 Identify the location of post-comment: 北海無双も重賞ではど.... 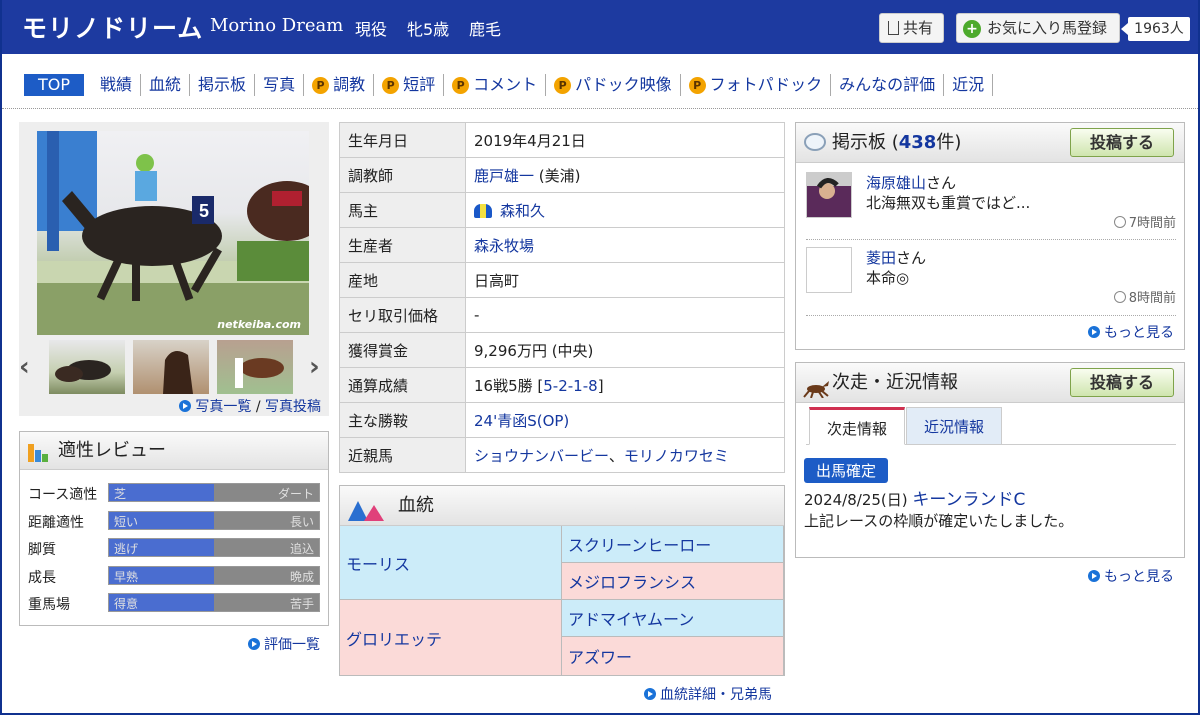
(948, 202).